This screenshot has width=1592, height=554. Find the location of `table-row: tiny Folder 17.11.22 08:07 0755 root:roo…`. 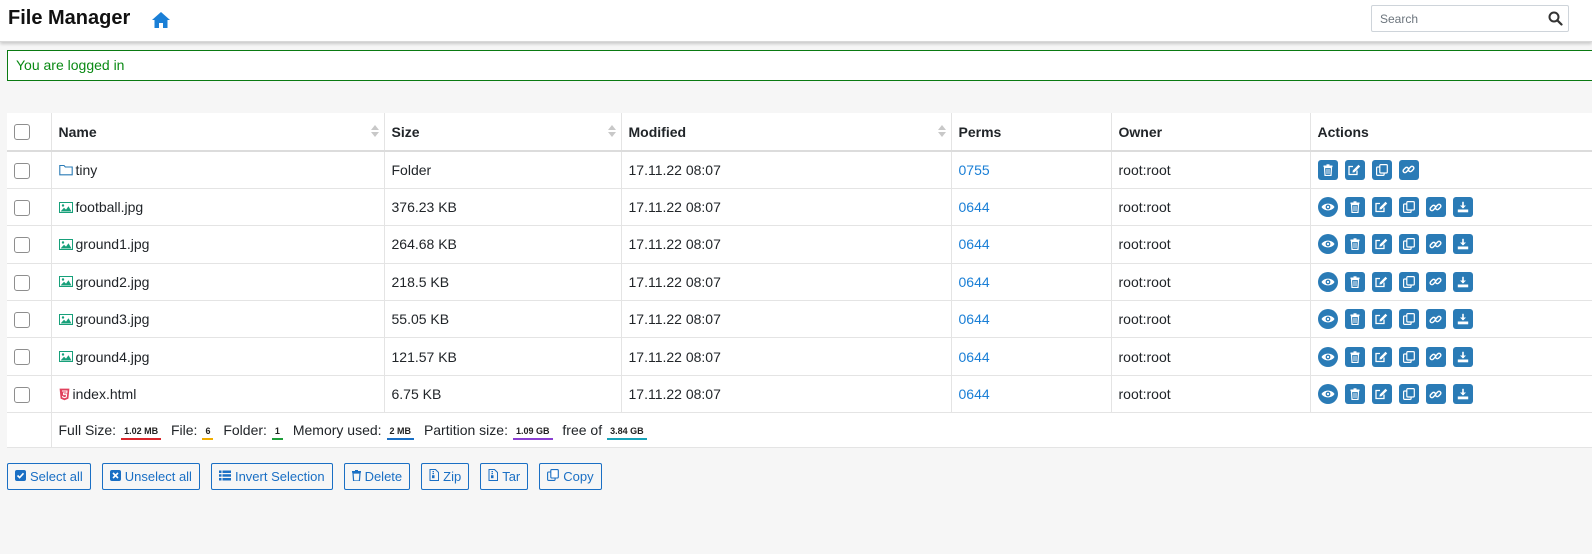

table-row: tiny Folder 17.11.22 08:07 0755 root:roo… is located at coordinates (799, 170).